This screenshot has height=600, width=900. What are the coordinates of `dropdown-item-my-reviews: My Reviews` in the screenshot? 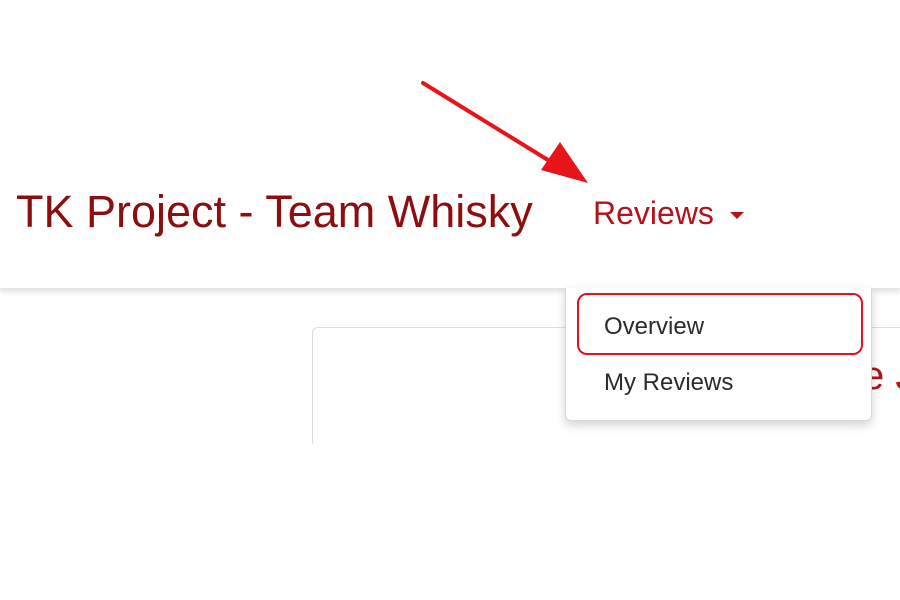 It's located at (668, 383).